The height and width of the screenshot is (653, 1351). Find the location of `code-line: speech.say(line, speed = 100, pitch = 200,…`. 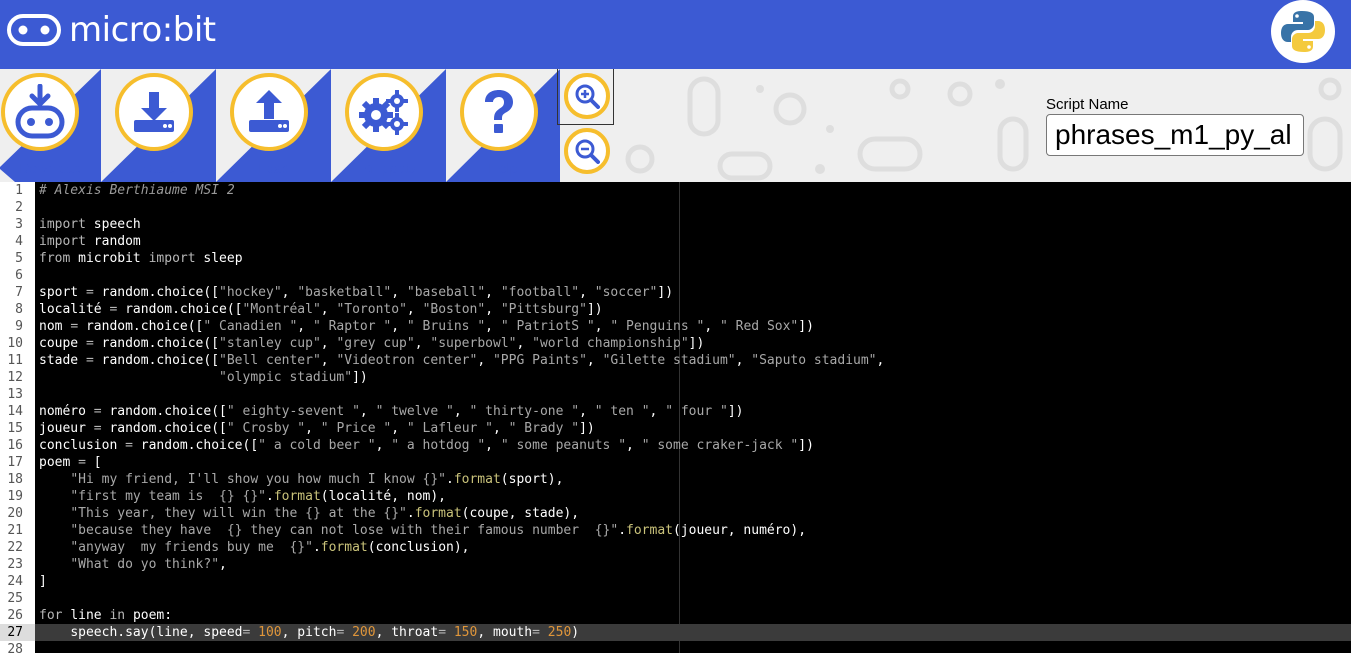

code-line: speech.say(line, speed = 100, pitch = 200,… is located at coordinates (309, 632).